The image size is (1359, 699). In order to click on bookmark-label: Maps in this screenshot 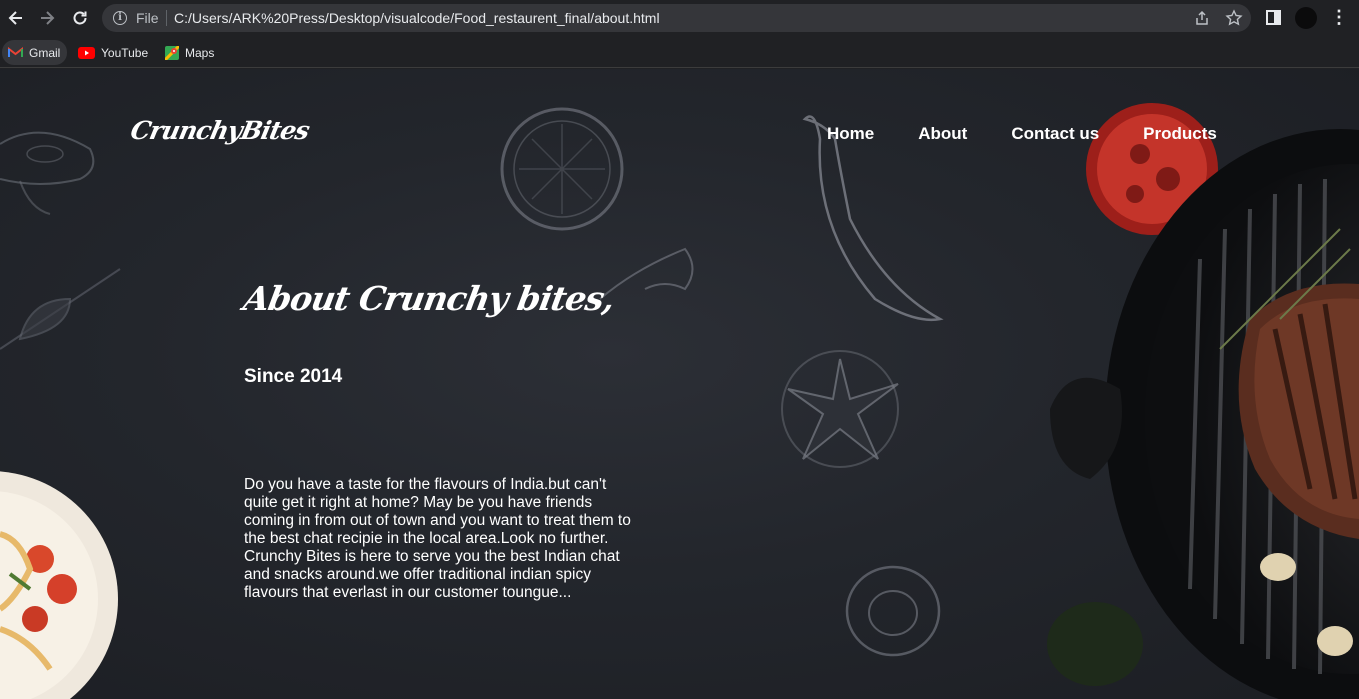, I will do `click(200, 52)`.